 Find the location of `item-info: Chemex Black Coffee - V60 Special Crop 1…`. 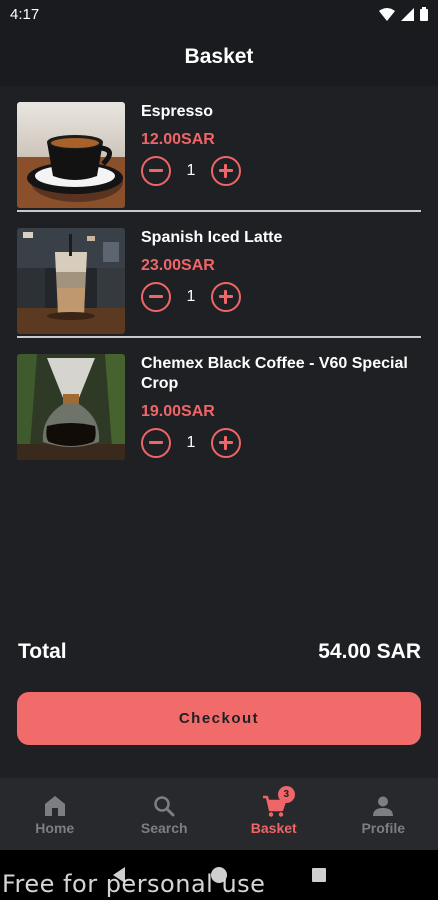

item-info: Chemex Black Coffee - V60 Special Crop 1… is located at coordinates (284, 406).